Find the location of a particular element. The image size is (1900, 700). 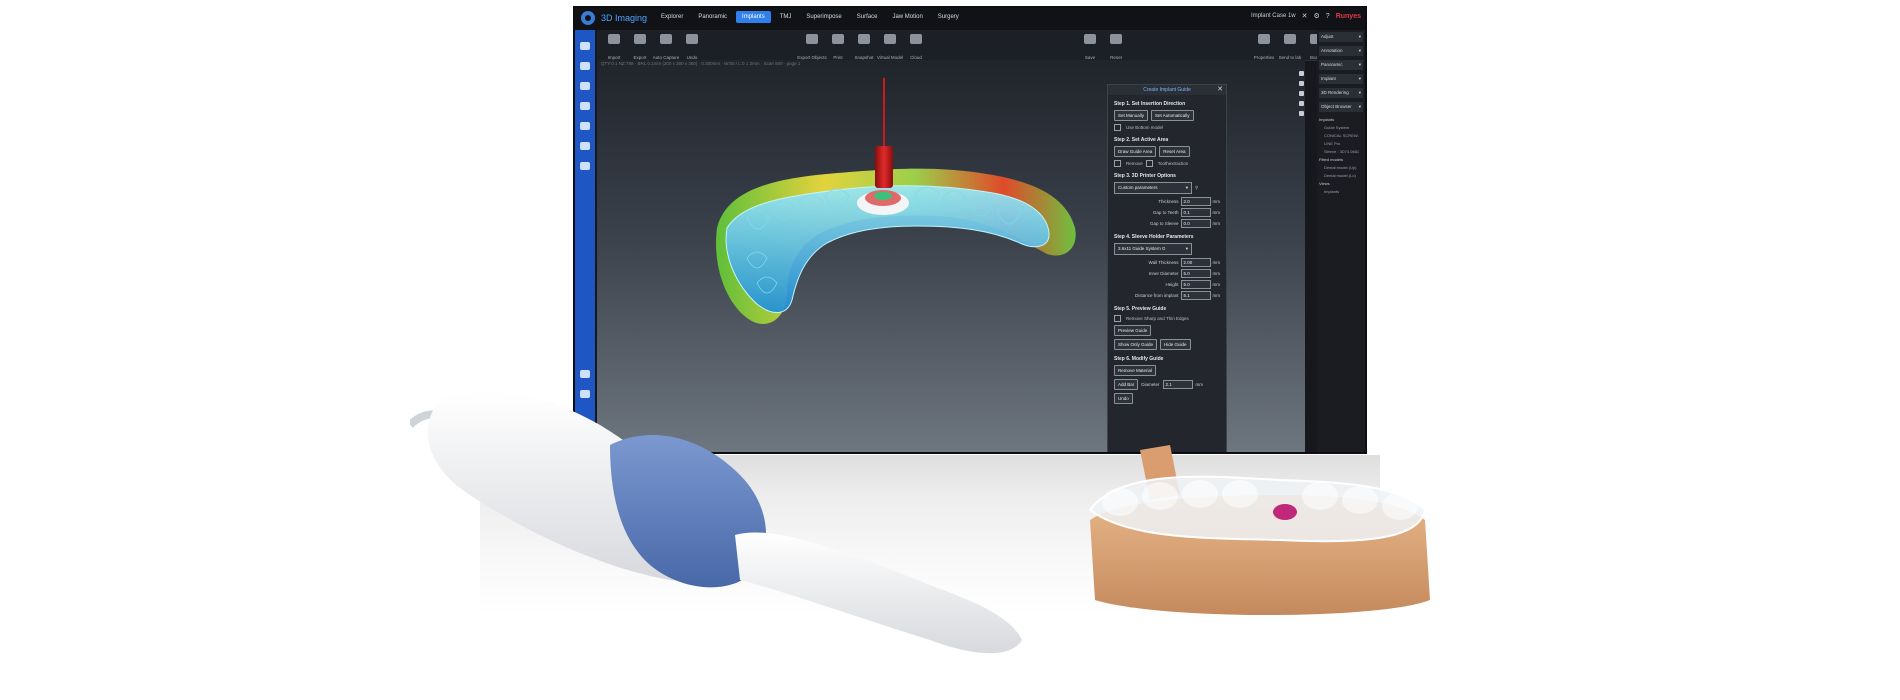

step4-select-row: 3.6x11 Guide System G ▾ is located at coordinates (1167, 249).